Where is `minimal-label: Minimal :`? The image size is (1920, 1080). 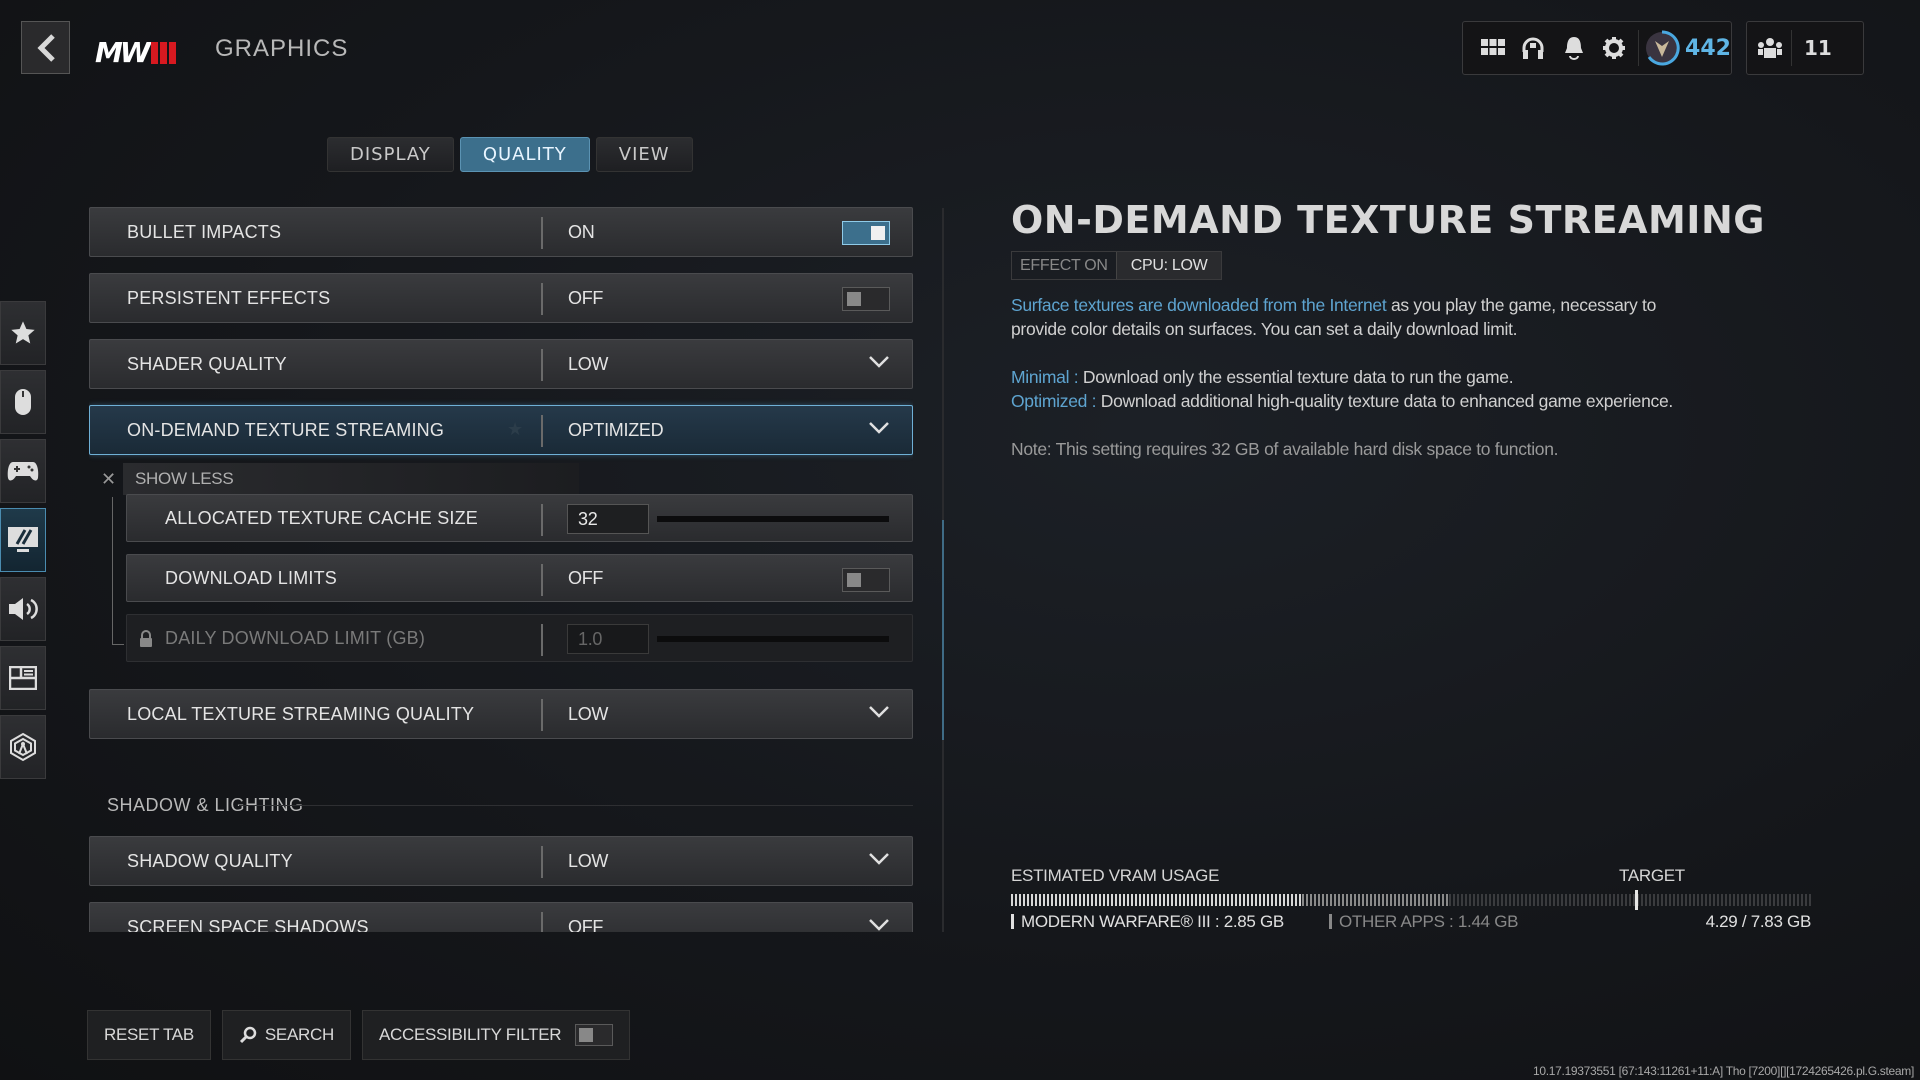 minimal-label: Minimal : is located at coordinates (1045, 377).